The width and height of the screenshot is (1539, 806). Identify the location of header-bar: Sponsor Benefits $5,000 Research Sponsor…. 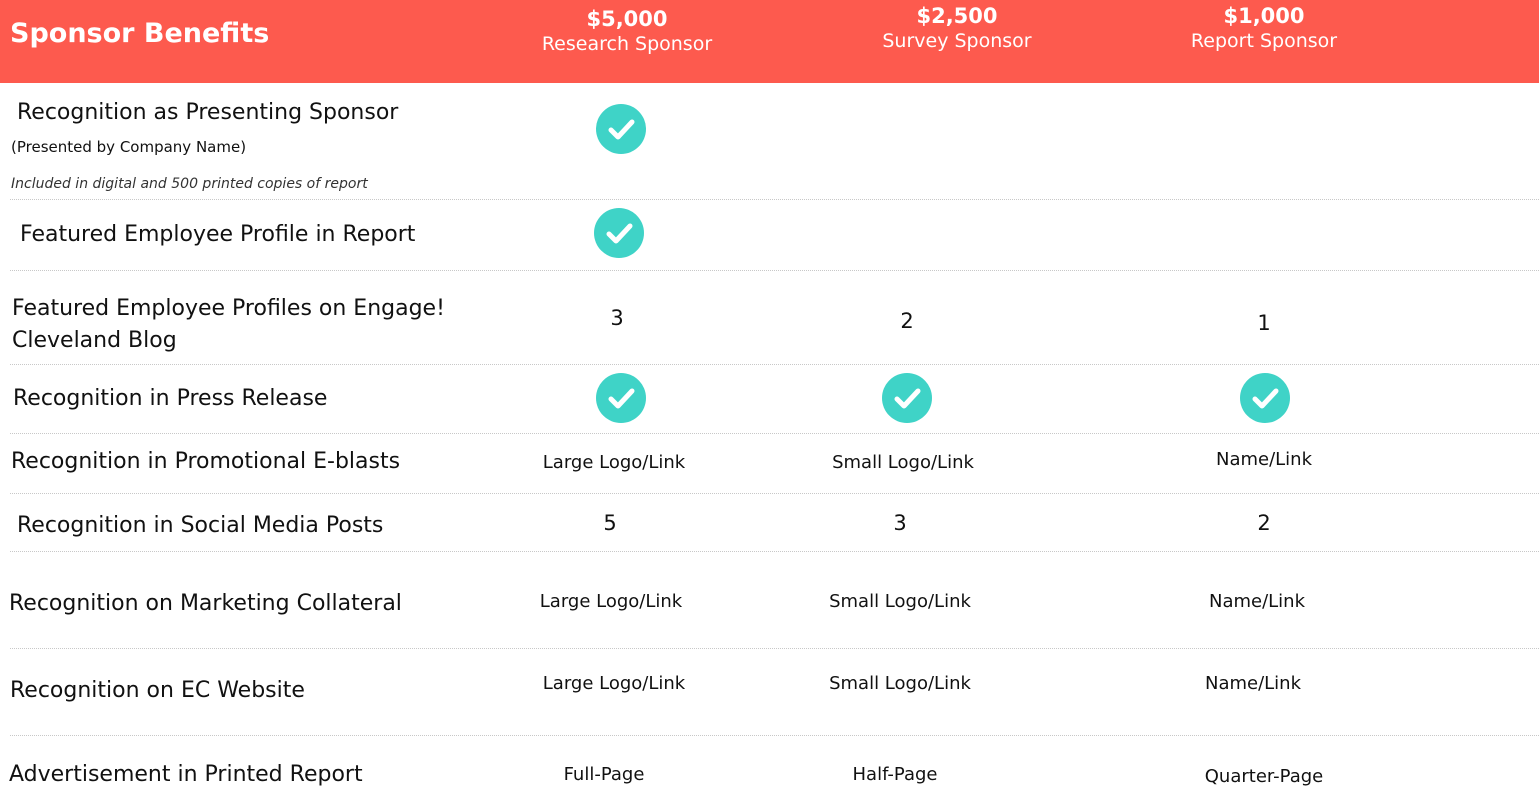
(769, 41).